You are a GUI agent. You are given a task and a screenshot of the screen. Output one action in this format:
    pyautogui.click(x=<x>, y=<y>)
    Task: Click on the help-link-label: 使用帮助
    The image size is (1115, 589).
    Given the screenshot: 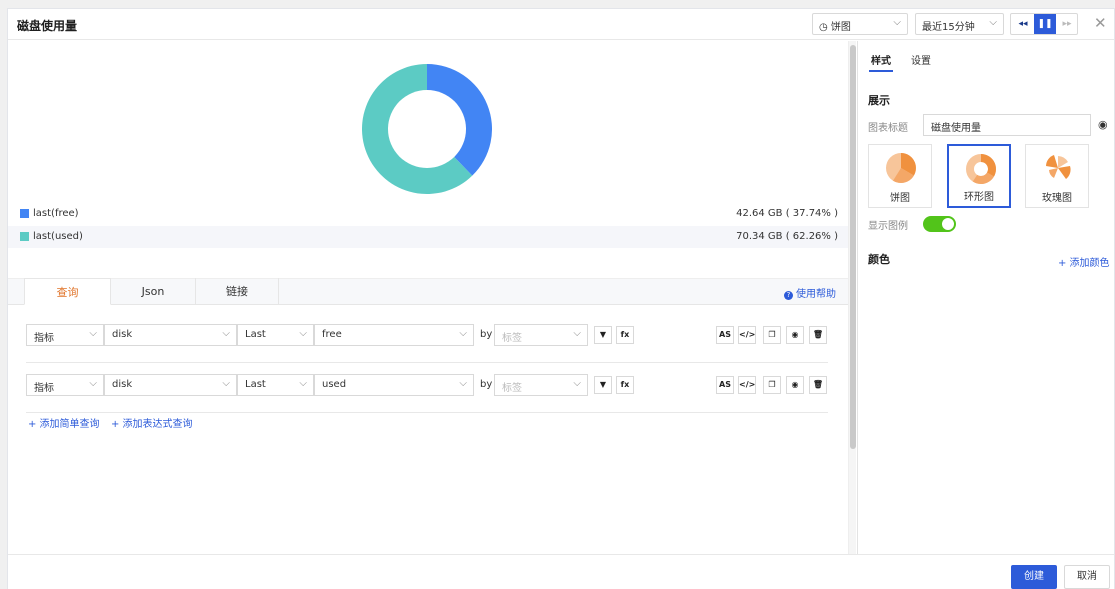 What is the action you would take?
    pyautogui.click(x=816, y=294)
    